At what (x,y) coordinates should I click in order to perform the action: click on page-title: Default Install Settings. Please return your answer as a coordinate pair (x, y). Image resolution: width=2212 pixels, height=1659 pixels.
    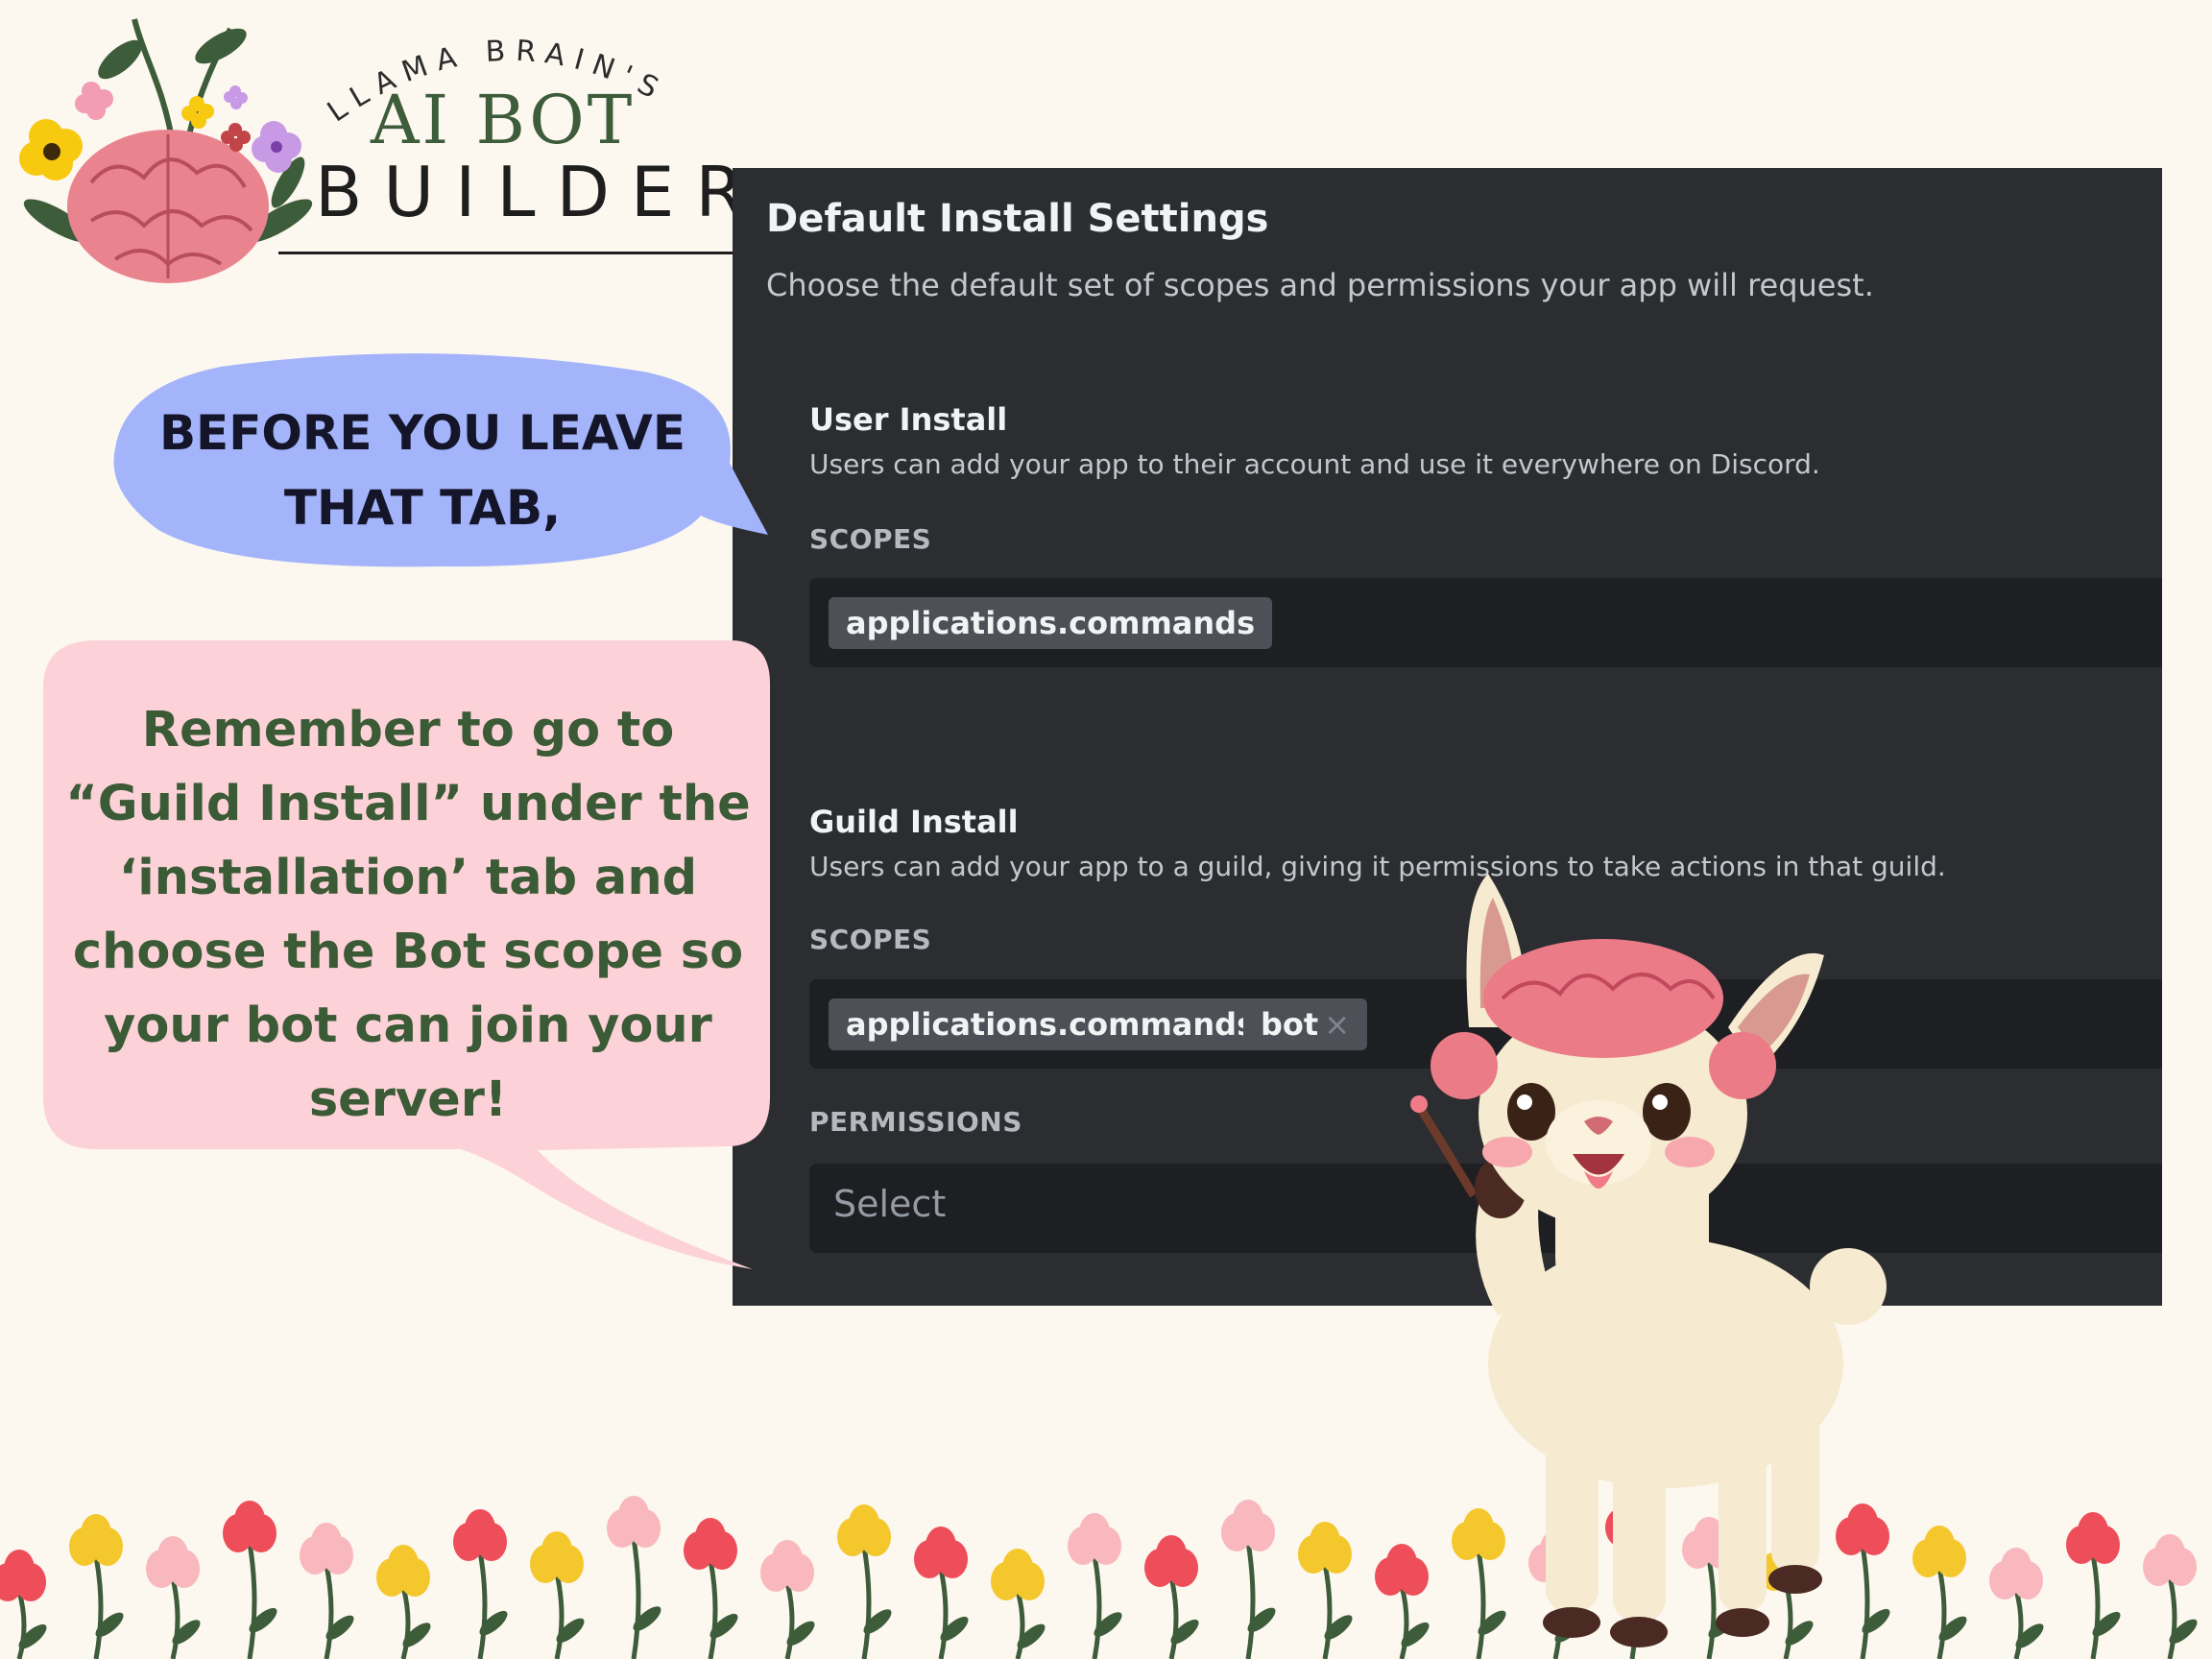
    Looking at the image, I should click on (1018, 219).